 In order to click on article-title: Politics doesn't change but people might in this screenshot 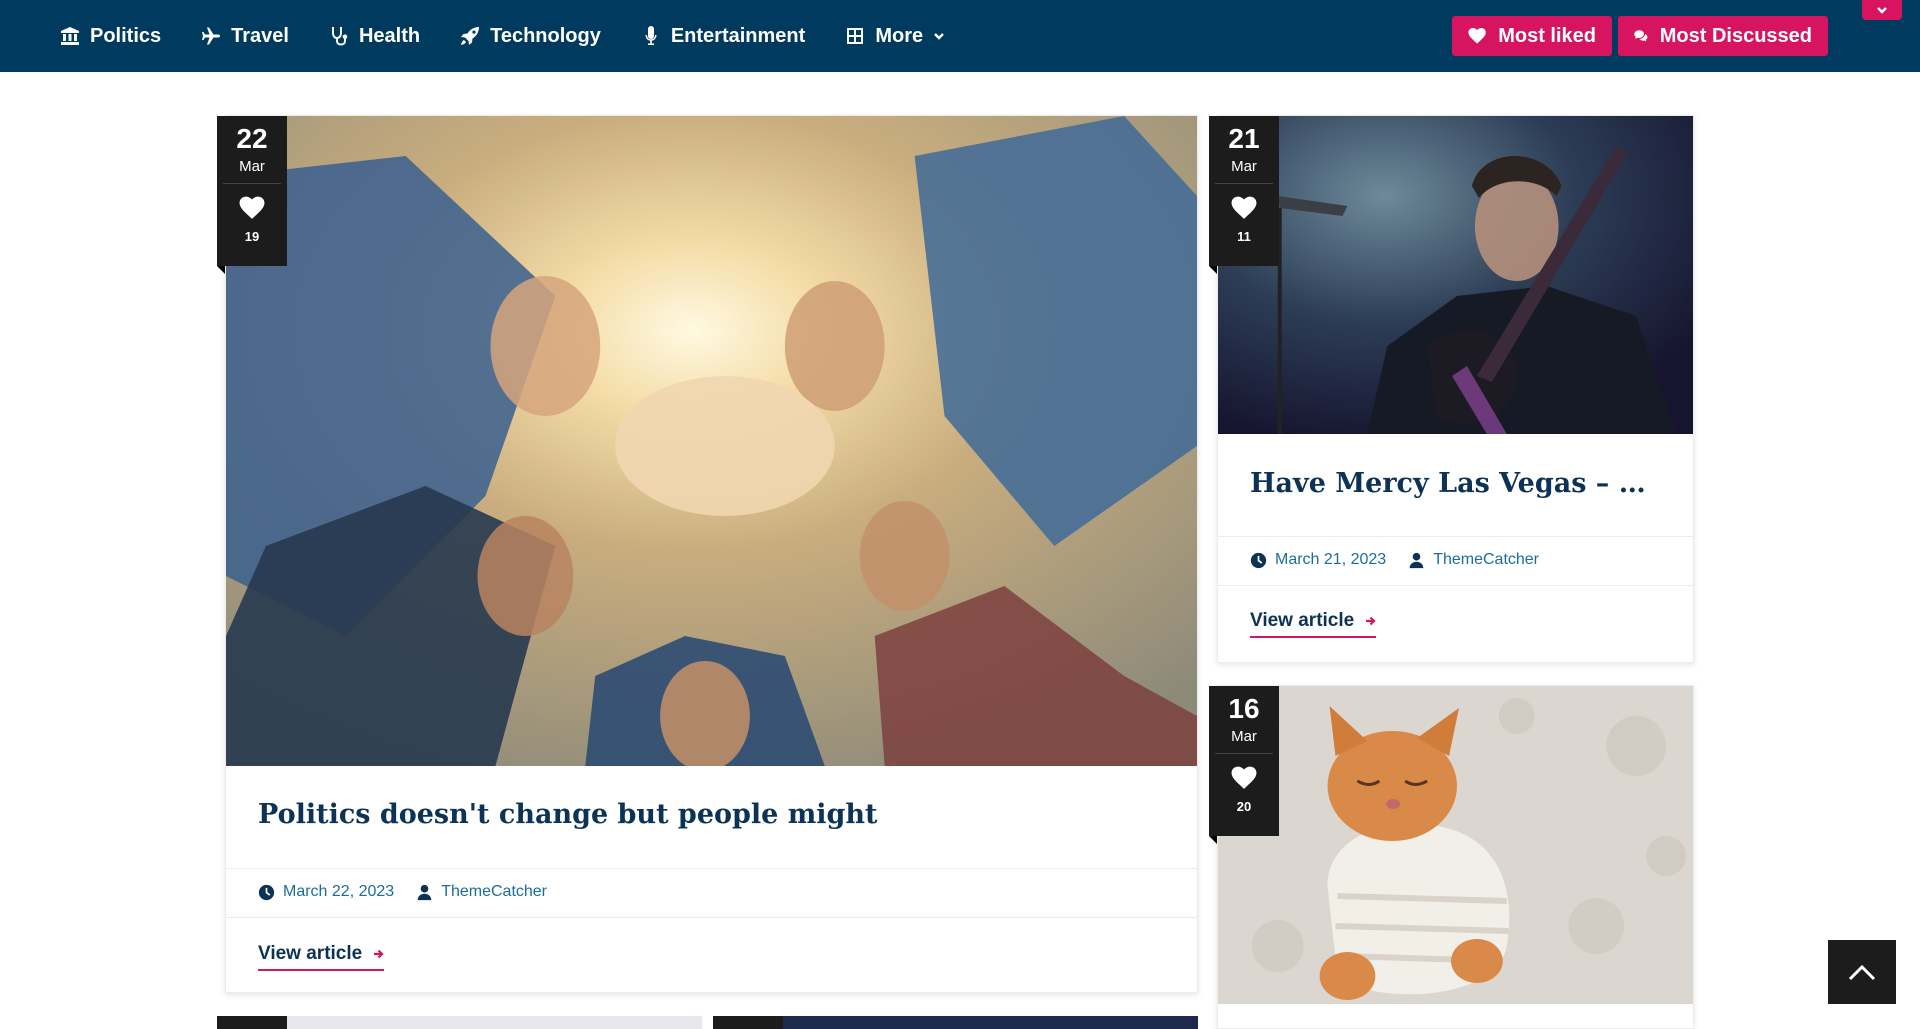, I will do `click(711, 814)`.